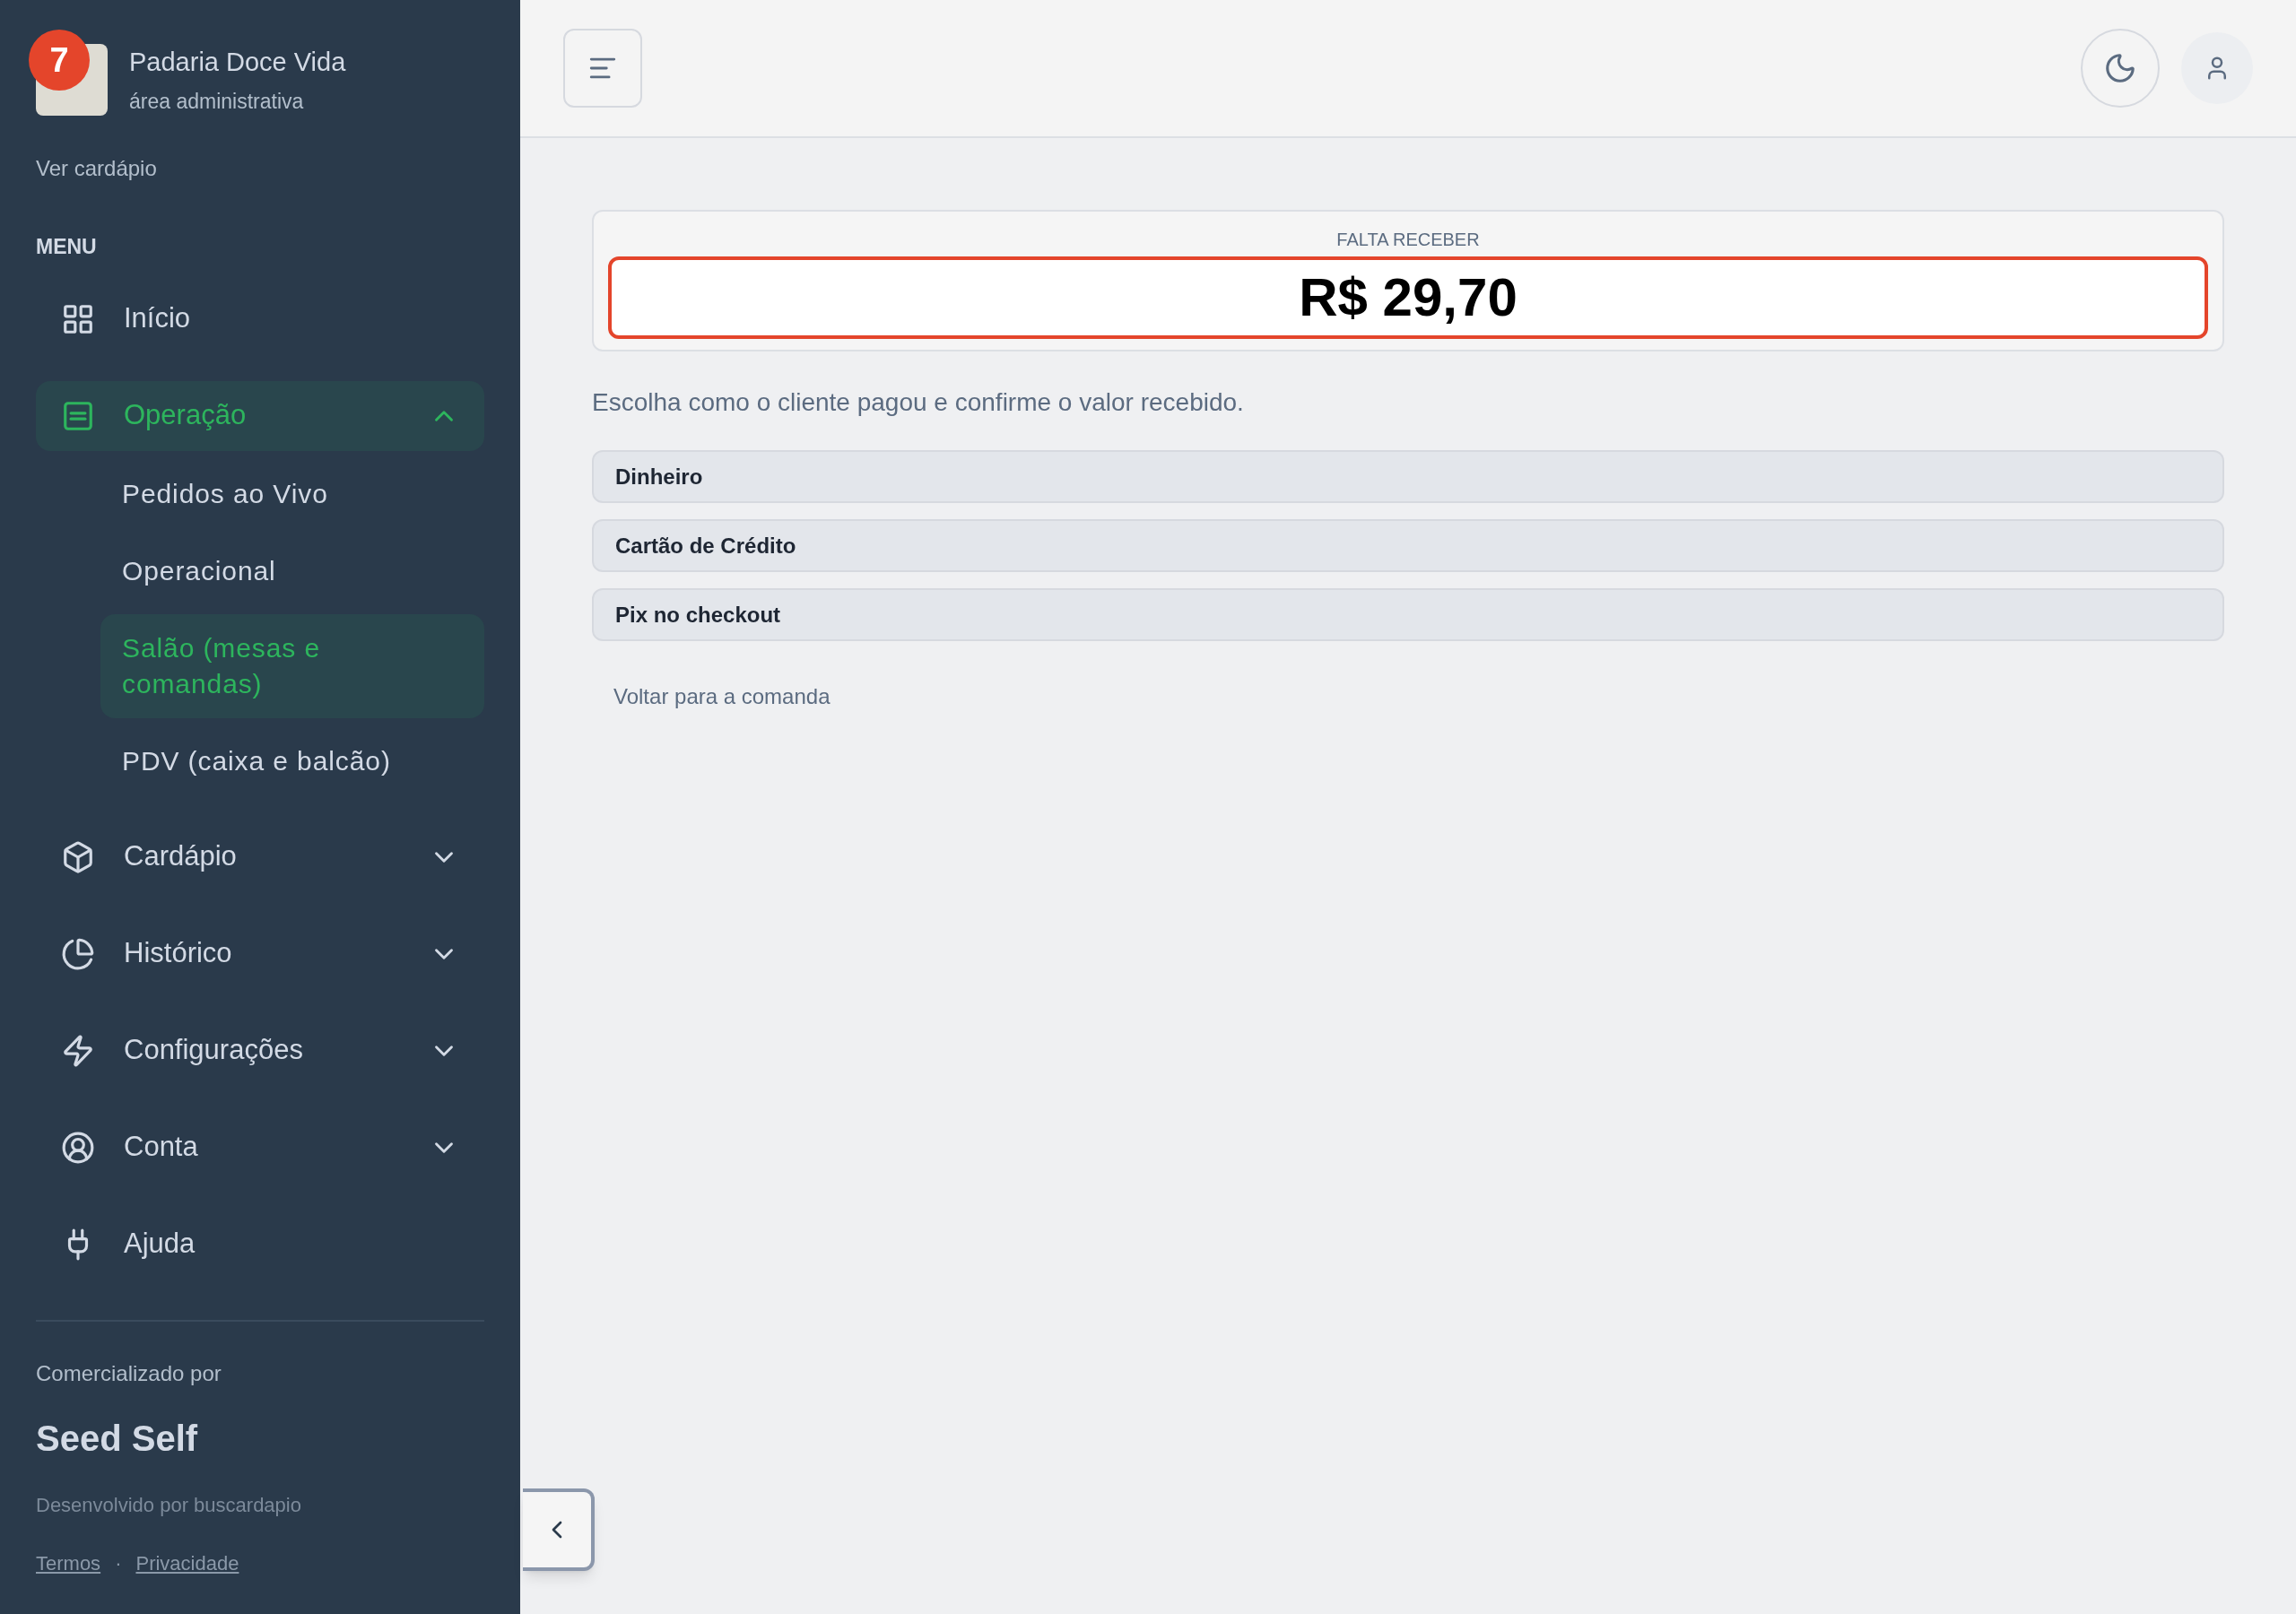 The image size is (2296, 1614). I want to click on nav-subitem: Salão (mesas e comandas), so click(292, 665).